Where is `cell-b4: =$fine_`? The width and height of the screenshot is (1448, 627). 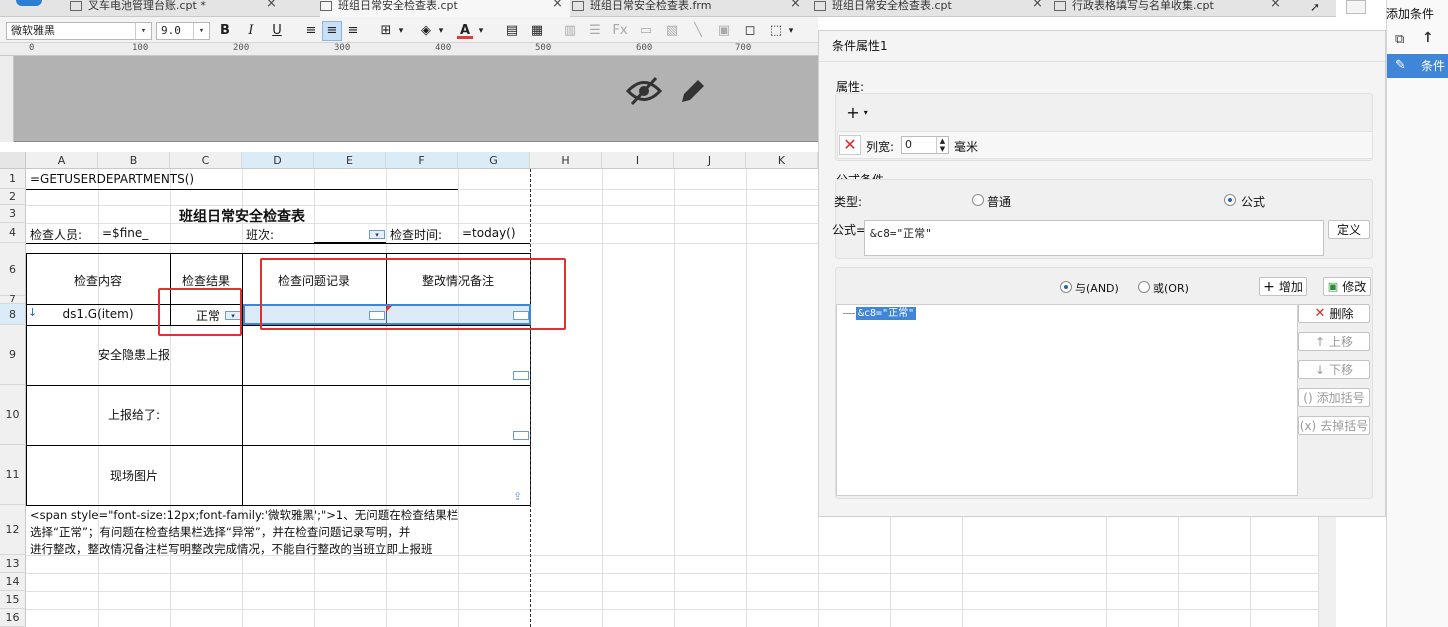 cell-b4: =$fine_ is located at coordinates (125, 233).